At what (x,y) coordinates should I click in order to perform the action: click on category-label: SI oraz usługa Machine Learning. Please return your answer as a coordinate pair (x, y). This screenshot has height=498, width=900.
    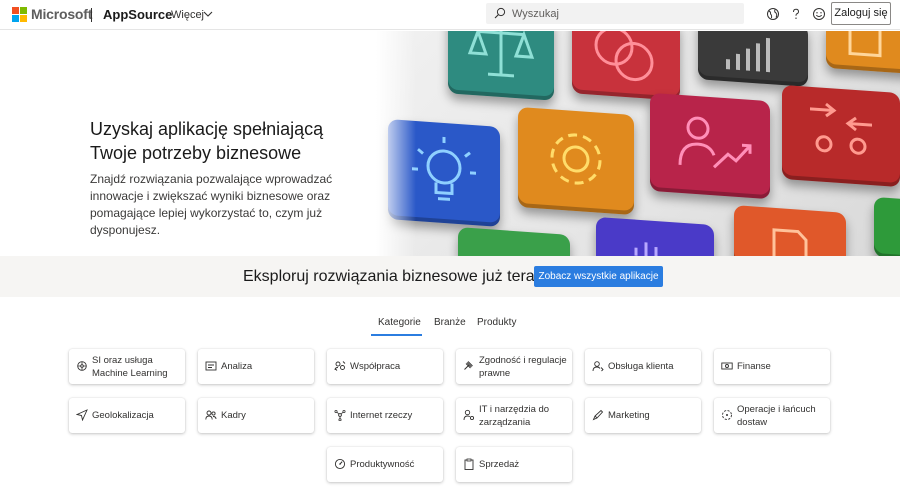
    Looking at the image, I should click on (130, 366).